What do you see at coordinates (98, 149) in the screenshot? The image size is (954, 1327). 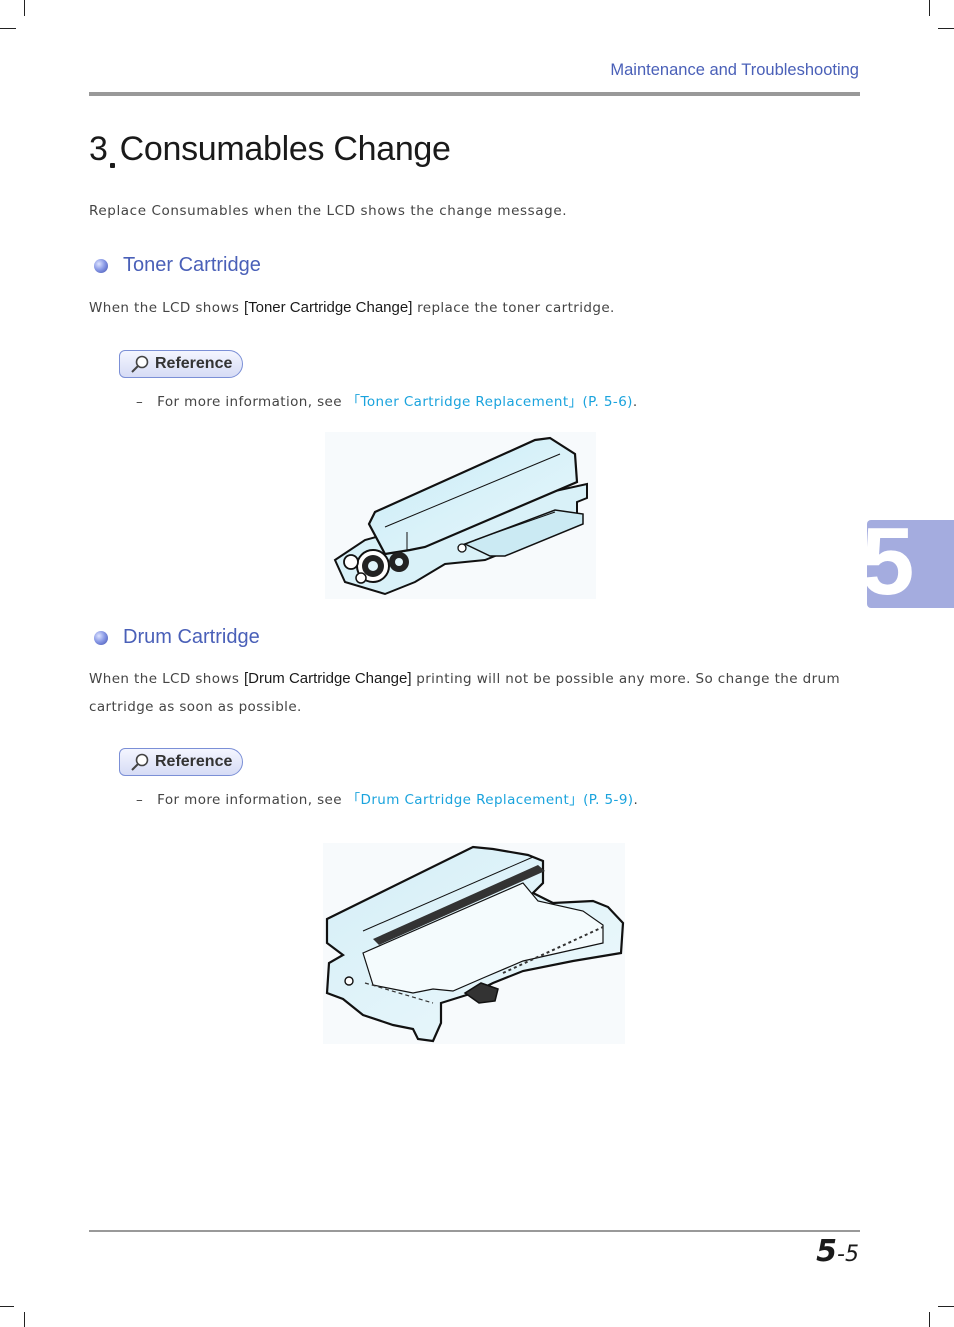 I see `title-number: 3` at bounding box center [98, 149].